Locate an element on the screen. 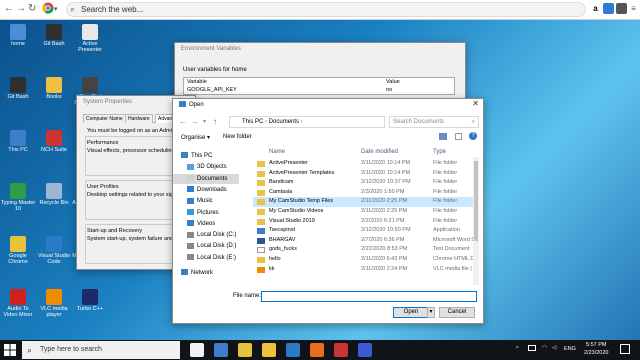 This screenshot has width=640, height=360. nav-item: Pictures is located at coordinates (203, 213).